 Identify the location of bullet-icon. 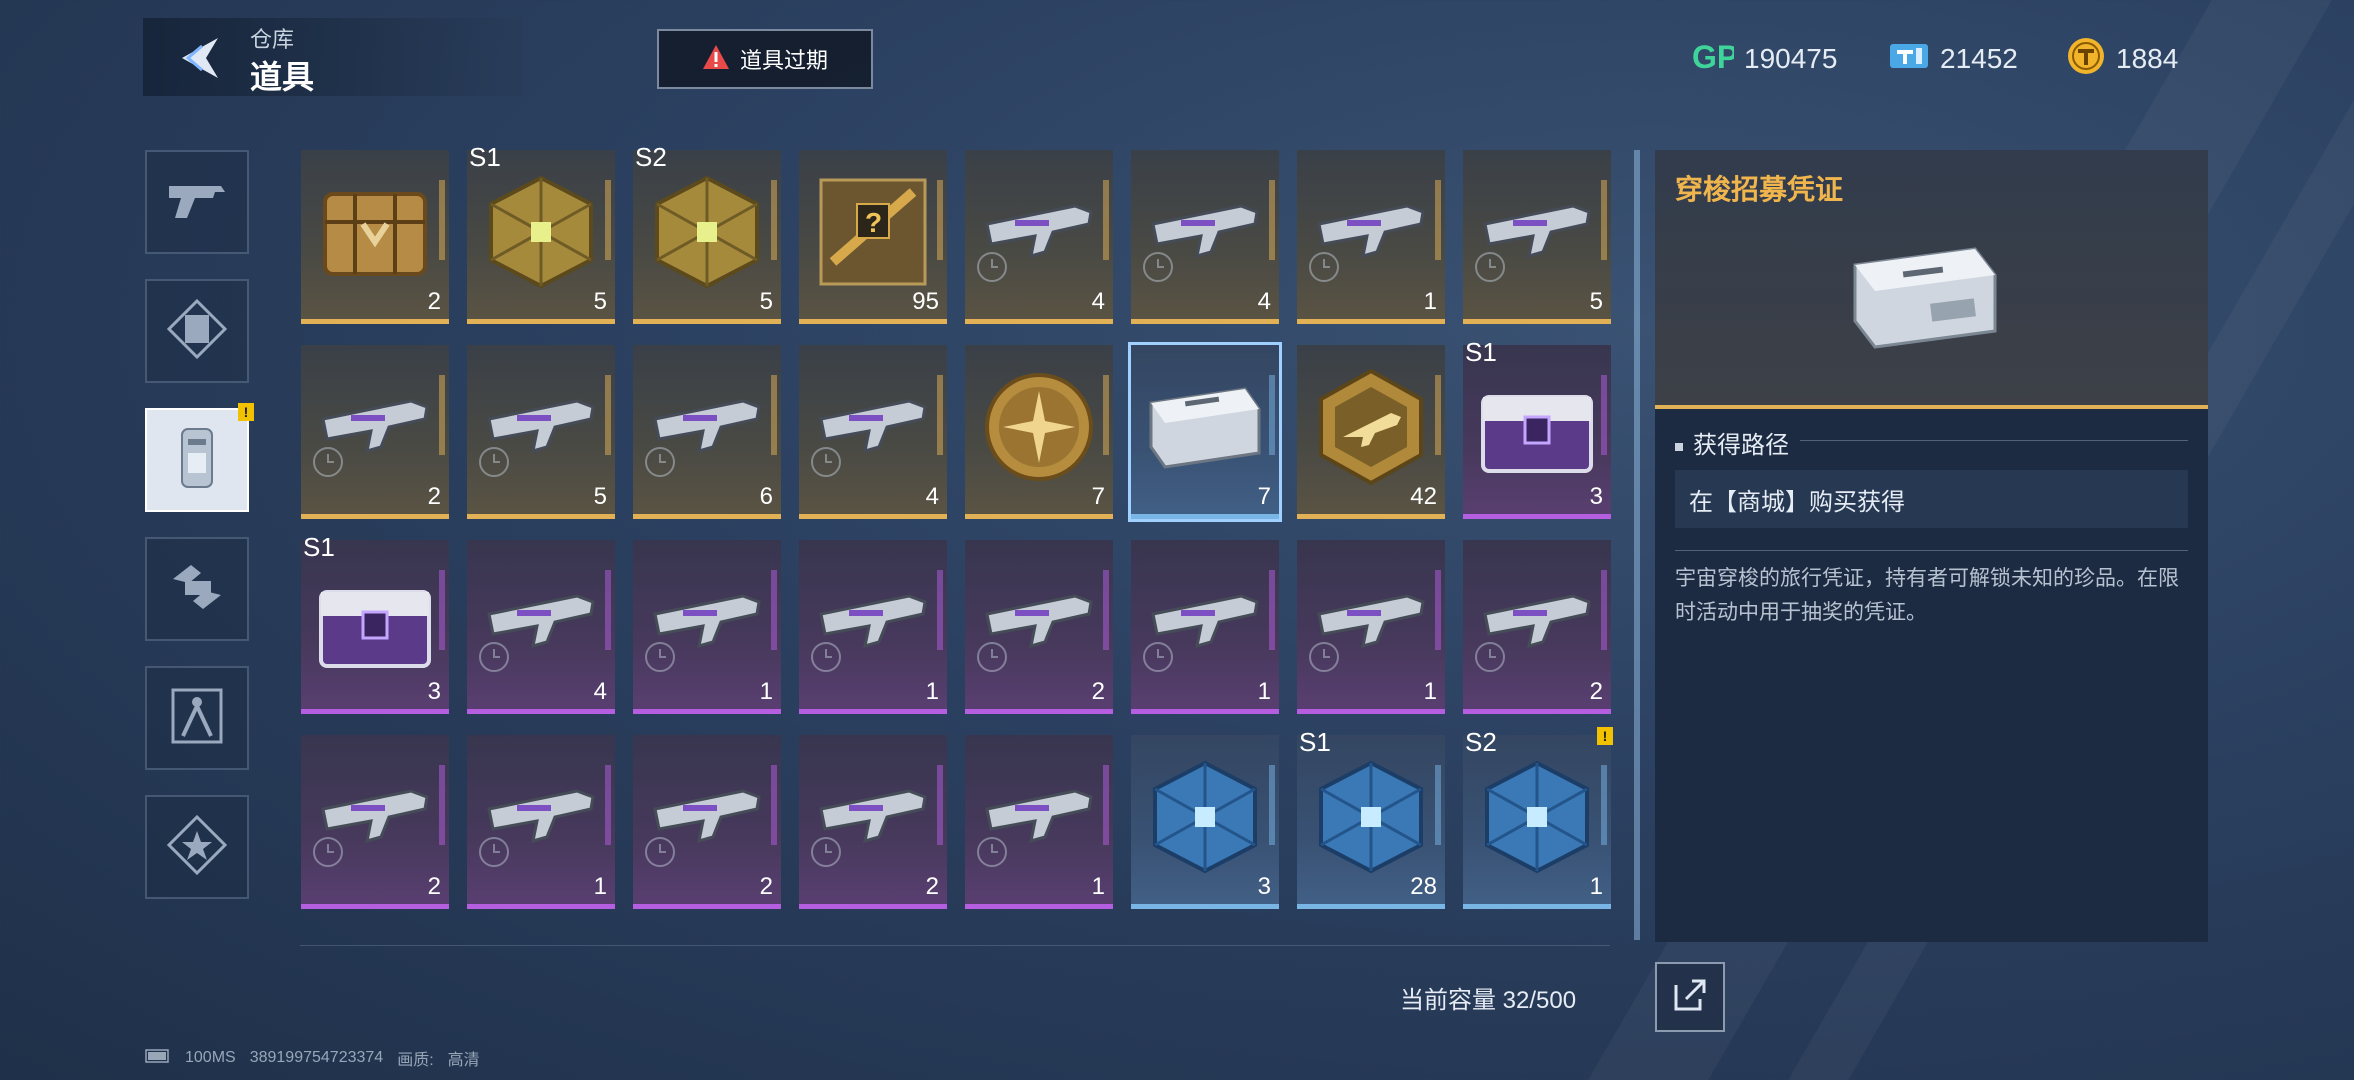
(1679, 446).